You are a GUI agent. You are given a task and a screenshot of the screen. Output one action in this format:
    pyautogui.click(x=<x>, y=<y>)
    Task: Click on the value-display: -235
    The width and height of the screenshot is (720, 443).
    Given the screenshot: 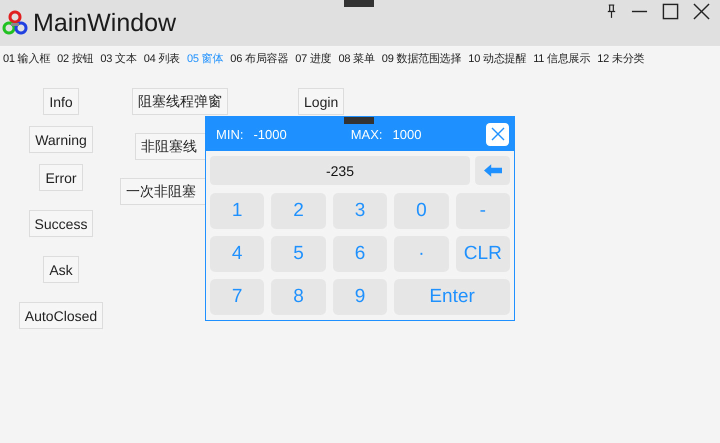 What is the action you would take?
    pyautogui.click(x=340, y=170)
    